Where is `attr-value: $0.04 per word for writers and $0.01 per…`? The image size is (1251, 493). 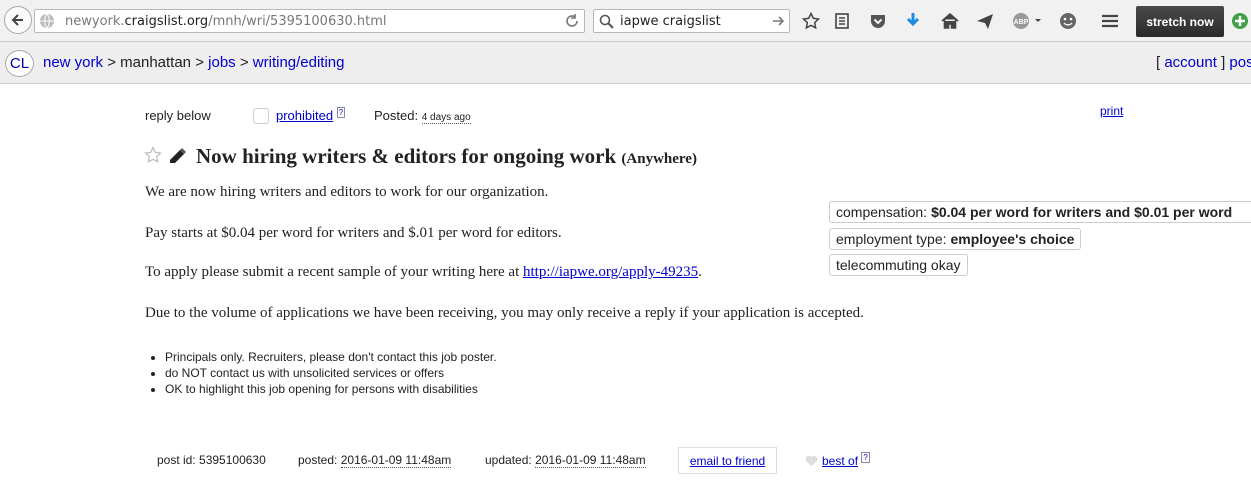 attr-value: $0.04 per word for writers and $0.01 per… is located at coordinates (1082, 212).